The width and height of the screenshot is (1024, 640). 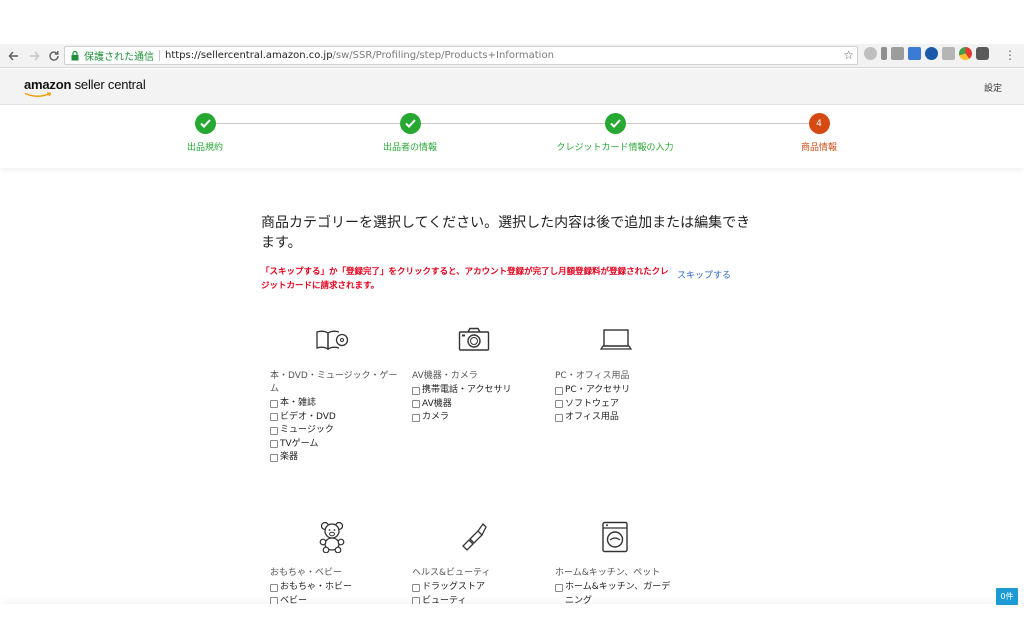 I want to click on extension-icons, so click(x=926, y=53).